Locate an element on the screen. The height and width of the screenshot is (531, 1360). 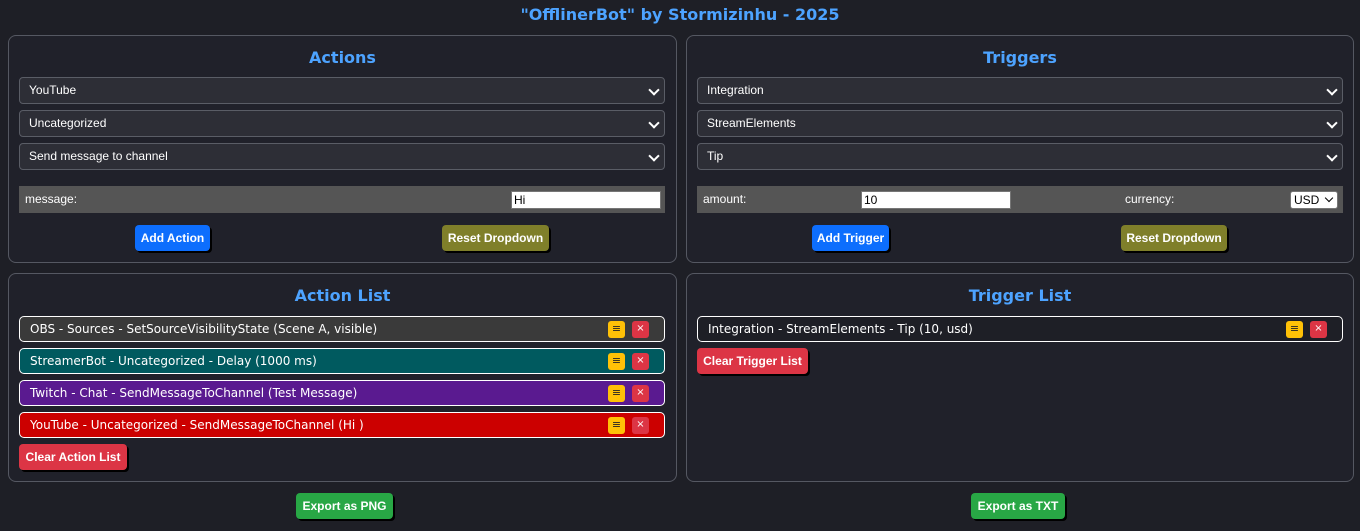
amount-label: amount: is located at coordinates (725, 199).